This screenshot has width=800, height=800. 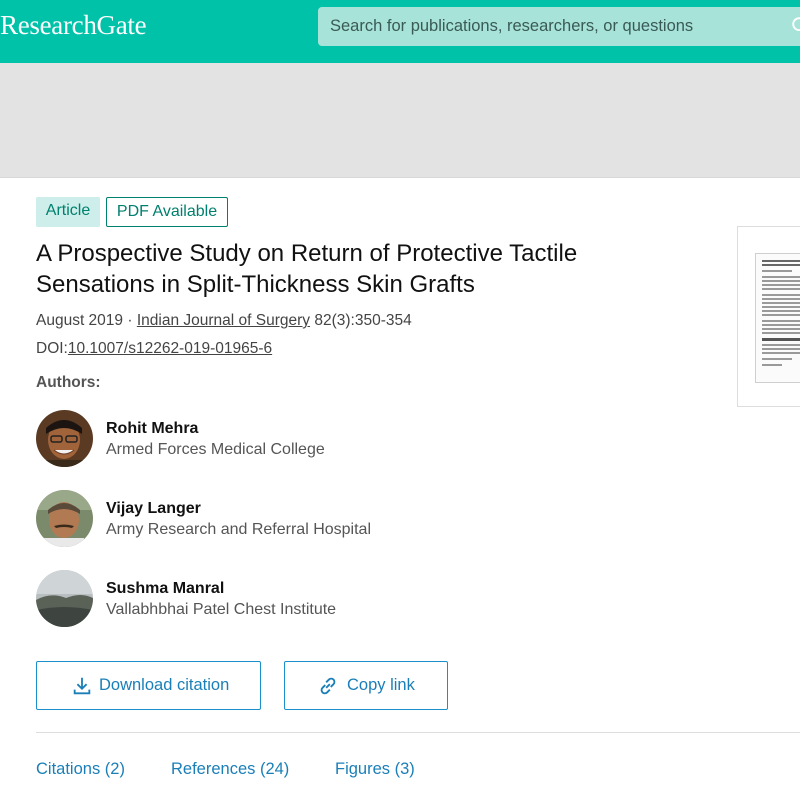 What do you see at coordinates (221, 610) in the screenshot?
I see `author-institution: Vallabhbhai Patel Chest Institute` at bounding box center [221, 610].